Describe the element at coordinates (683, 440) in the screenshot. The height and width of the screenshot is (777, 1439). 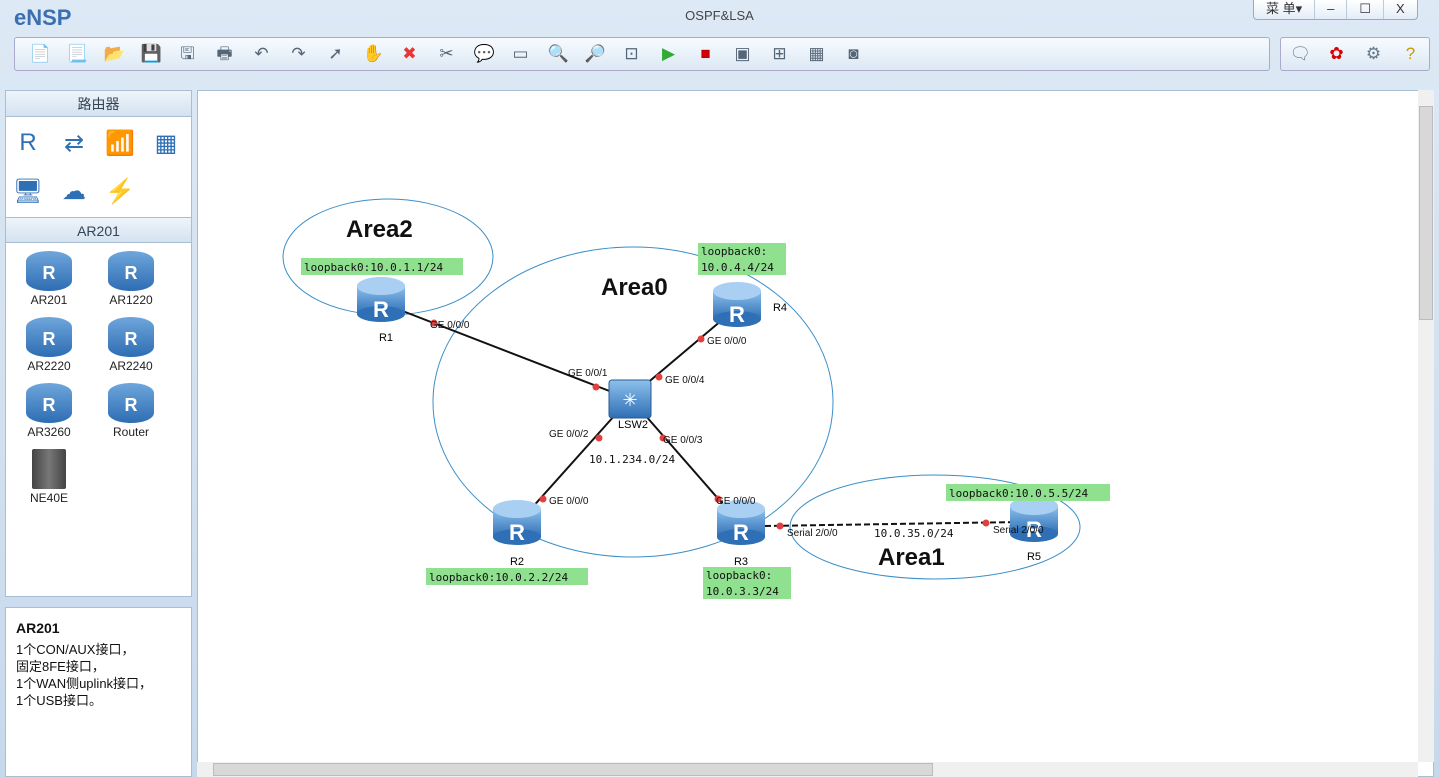
I see `port-label: GE 0/0/3` at that location.